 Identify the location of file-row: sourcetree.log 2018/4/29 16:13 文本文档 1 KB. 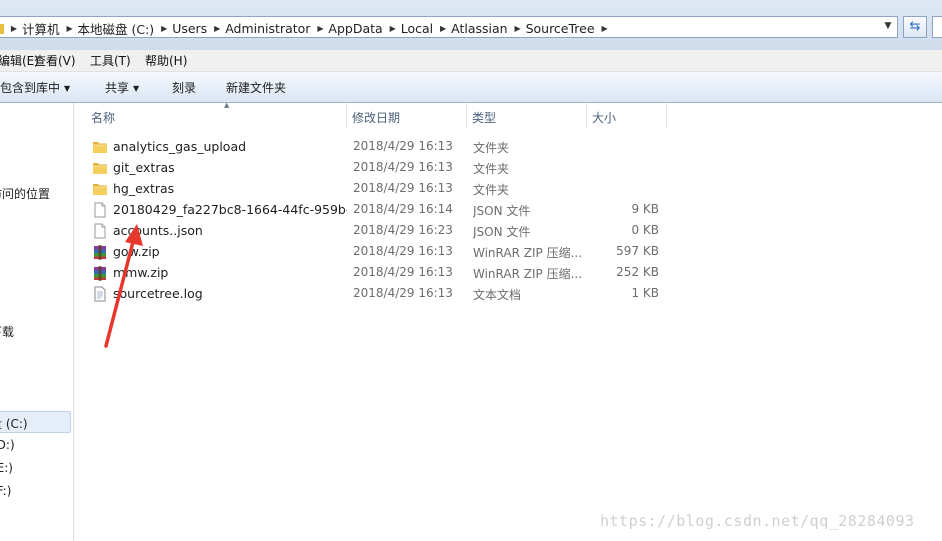
(508, 293).